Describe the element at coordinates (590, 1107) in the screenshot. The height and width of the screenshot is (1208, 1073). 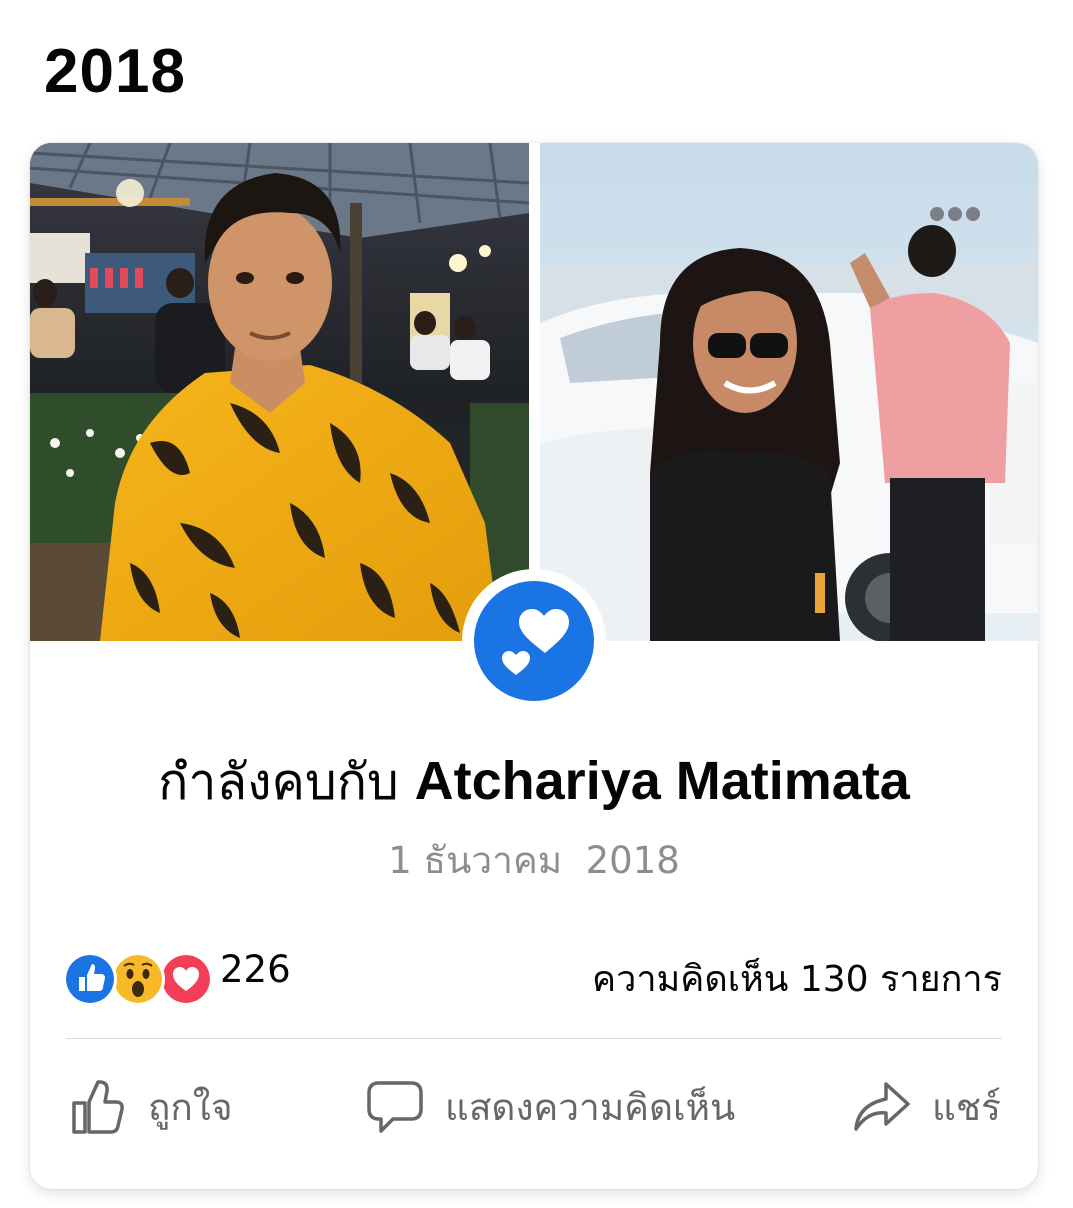
I see `comment-label: แสดงความคิดเห็น` at that location.